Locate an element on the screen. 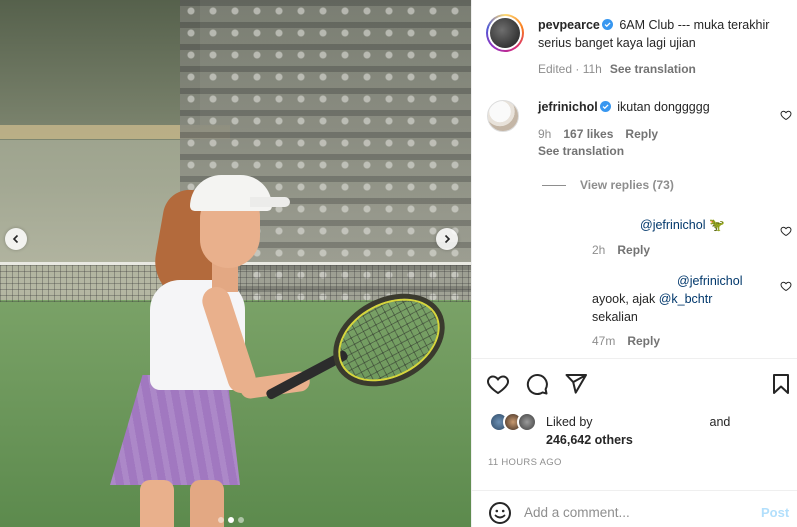  reply-body-mention: @k_bchtr is located at coordinates (686, 299).